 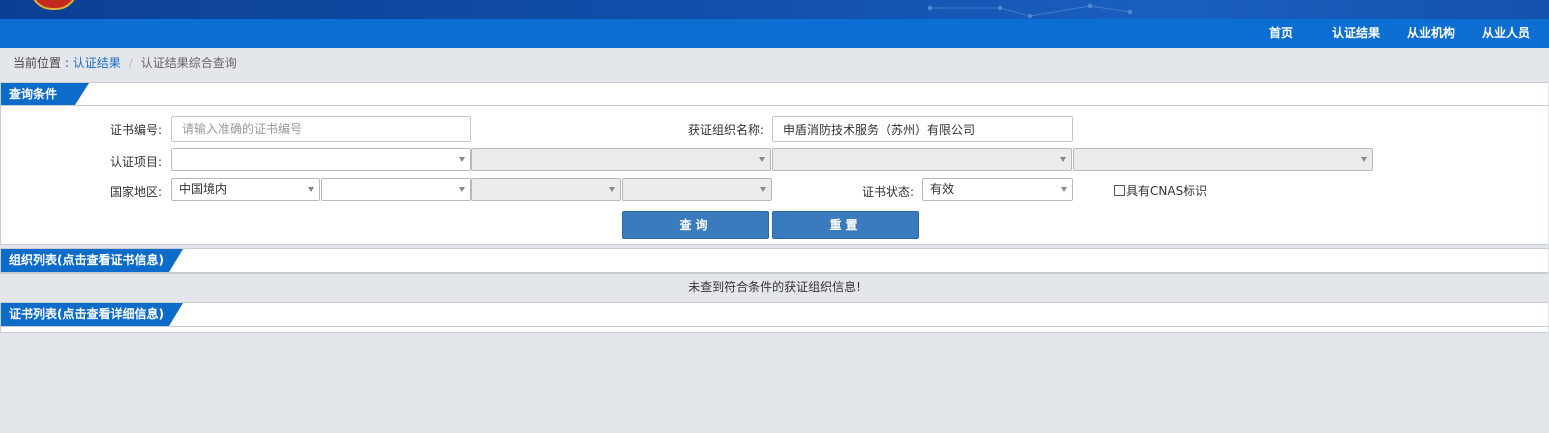 I want to click on org-list-panel: 组织列表(点击查看证书信息), so click(x=774, y=261).